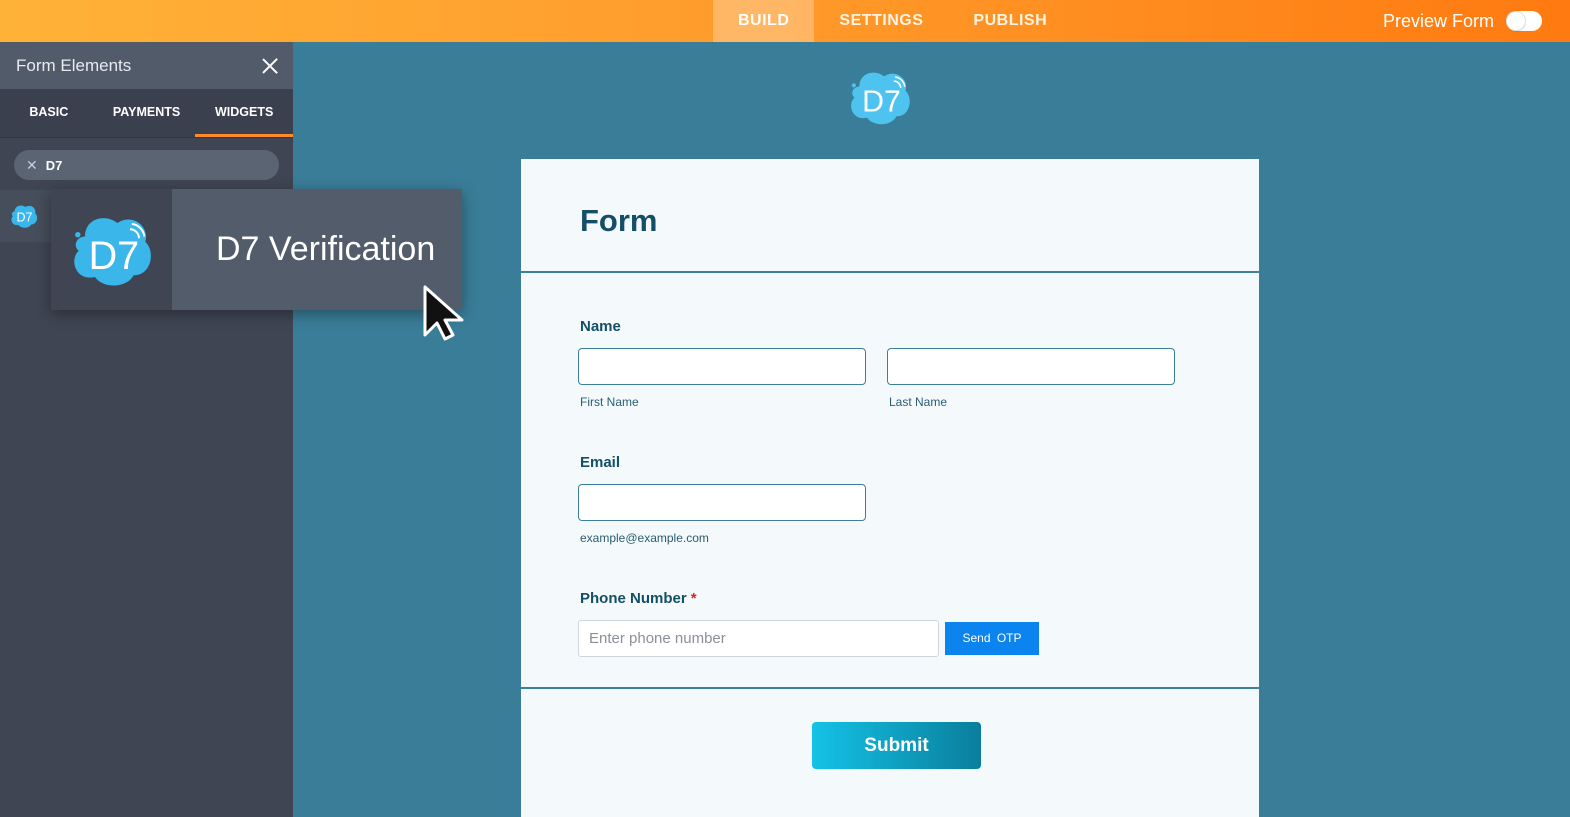  What do you see at coordinates (1010, 21) in the screenshot?
I see `tab-publish: PUBLISH` at bounding box center [1010, 21].